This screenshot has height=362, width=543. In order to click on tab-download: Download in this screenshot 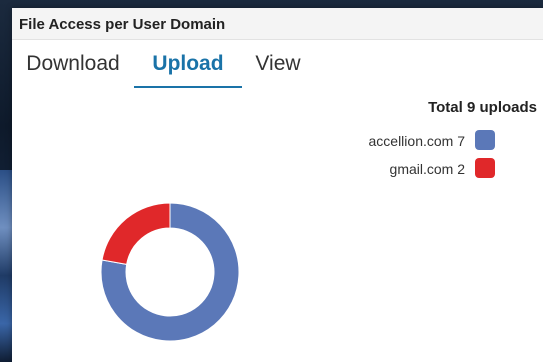, I will do `click(73, 69)`.